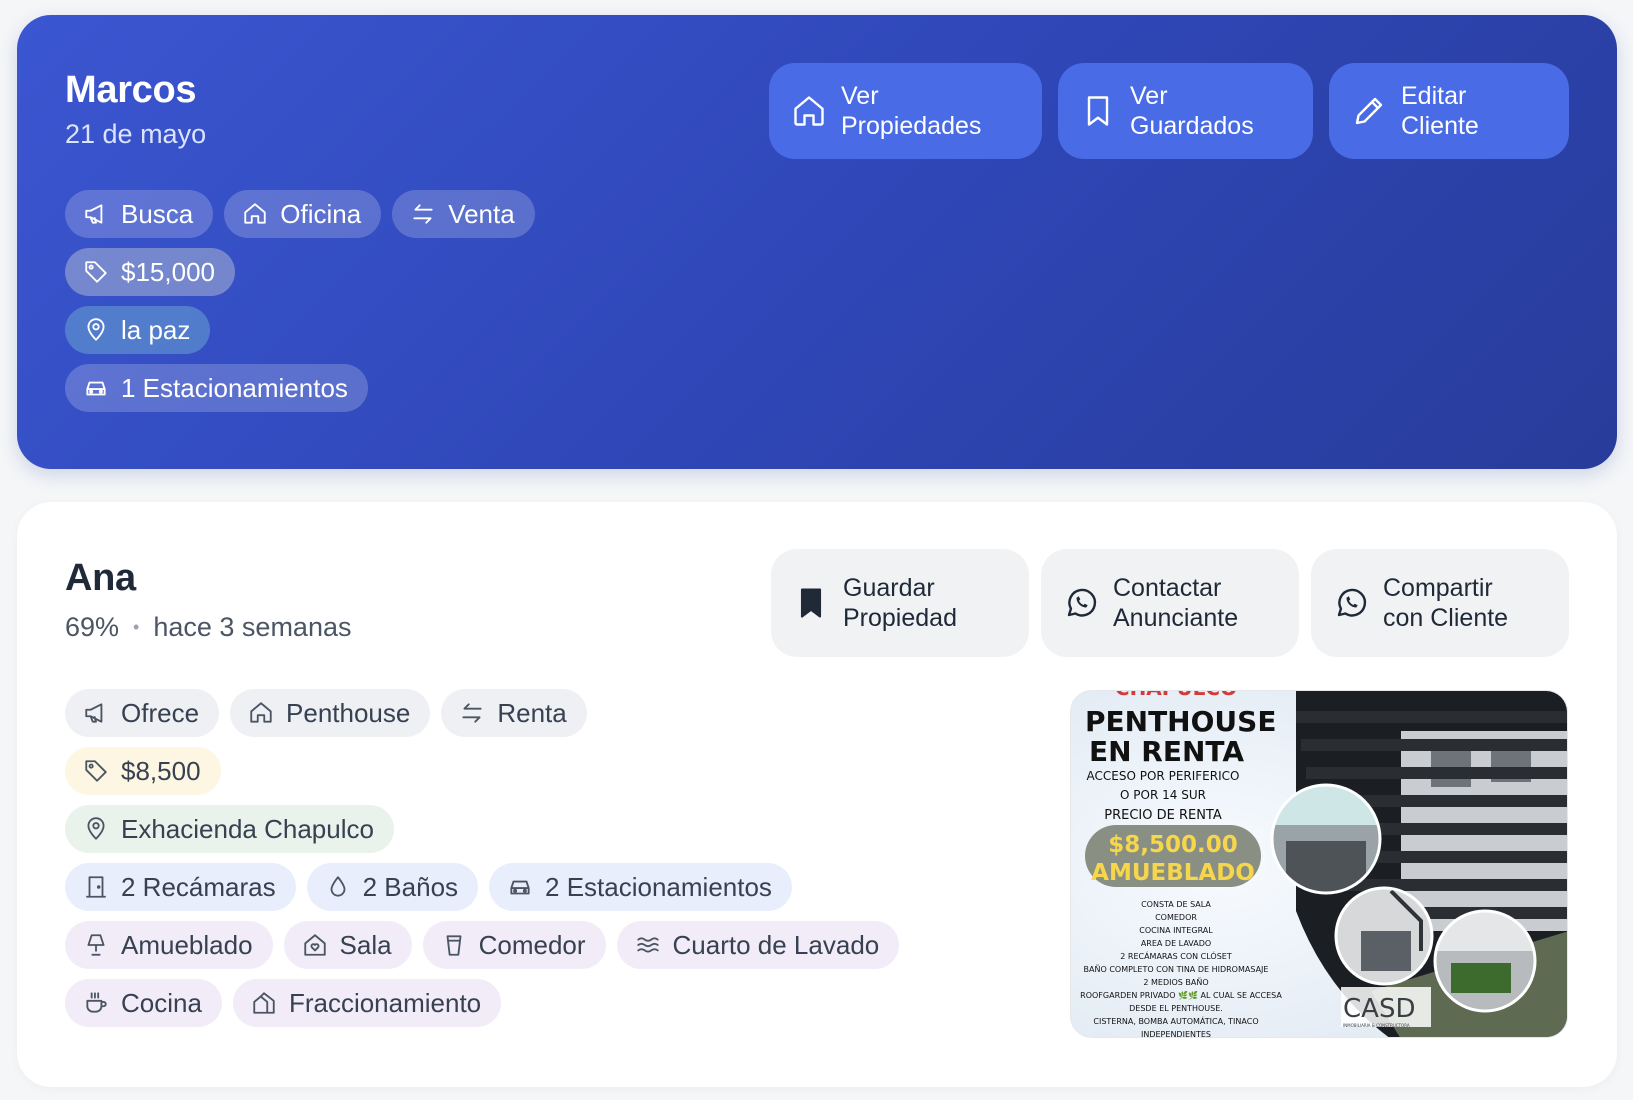 Image resolution: width=1633 pixels, height=1100 pixels. Describe the element at coordinates (911, 111) in the screenshot. I see `view-properties-label: Ver Propiedades` at that location.